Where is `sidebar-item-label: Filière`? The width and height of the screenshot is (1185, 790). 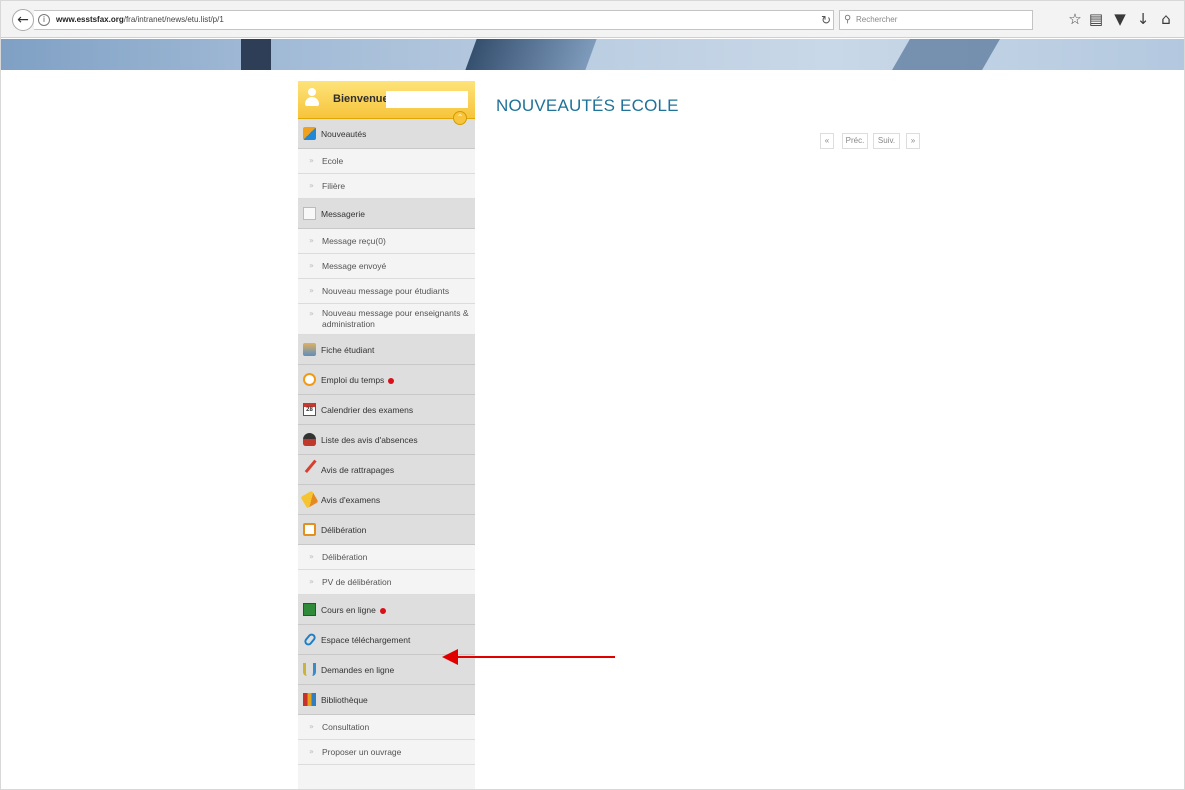
sidebar-item-label: Filière is located at coordinates (334, 186).